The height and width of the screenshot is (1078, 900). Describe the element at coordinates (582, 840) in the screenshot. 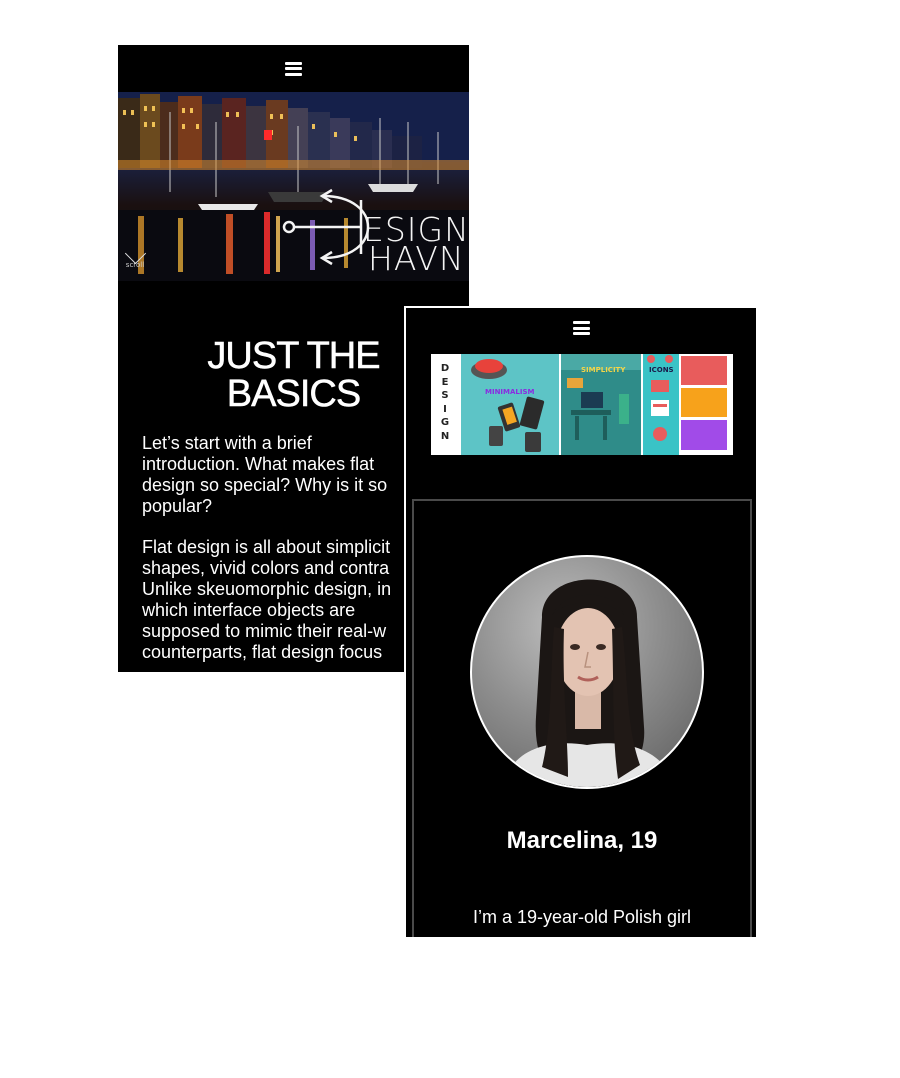

I see `profile-name: Marcelina, 19` at that location.